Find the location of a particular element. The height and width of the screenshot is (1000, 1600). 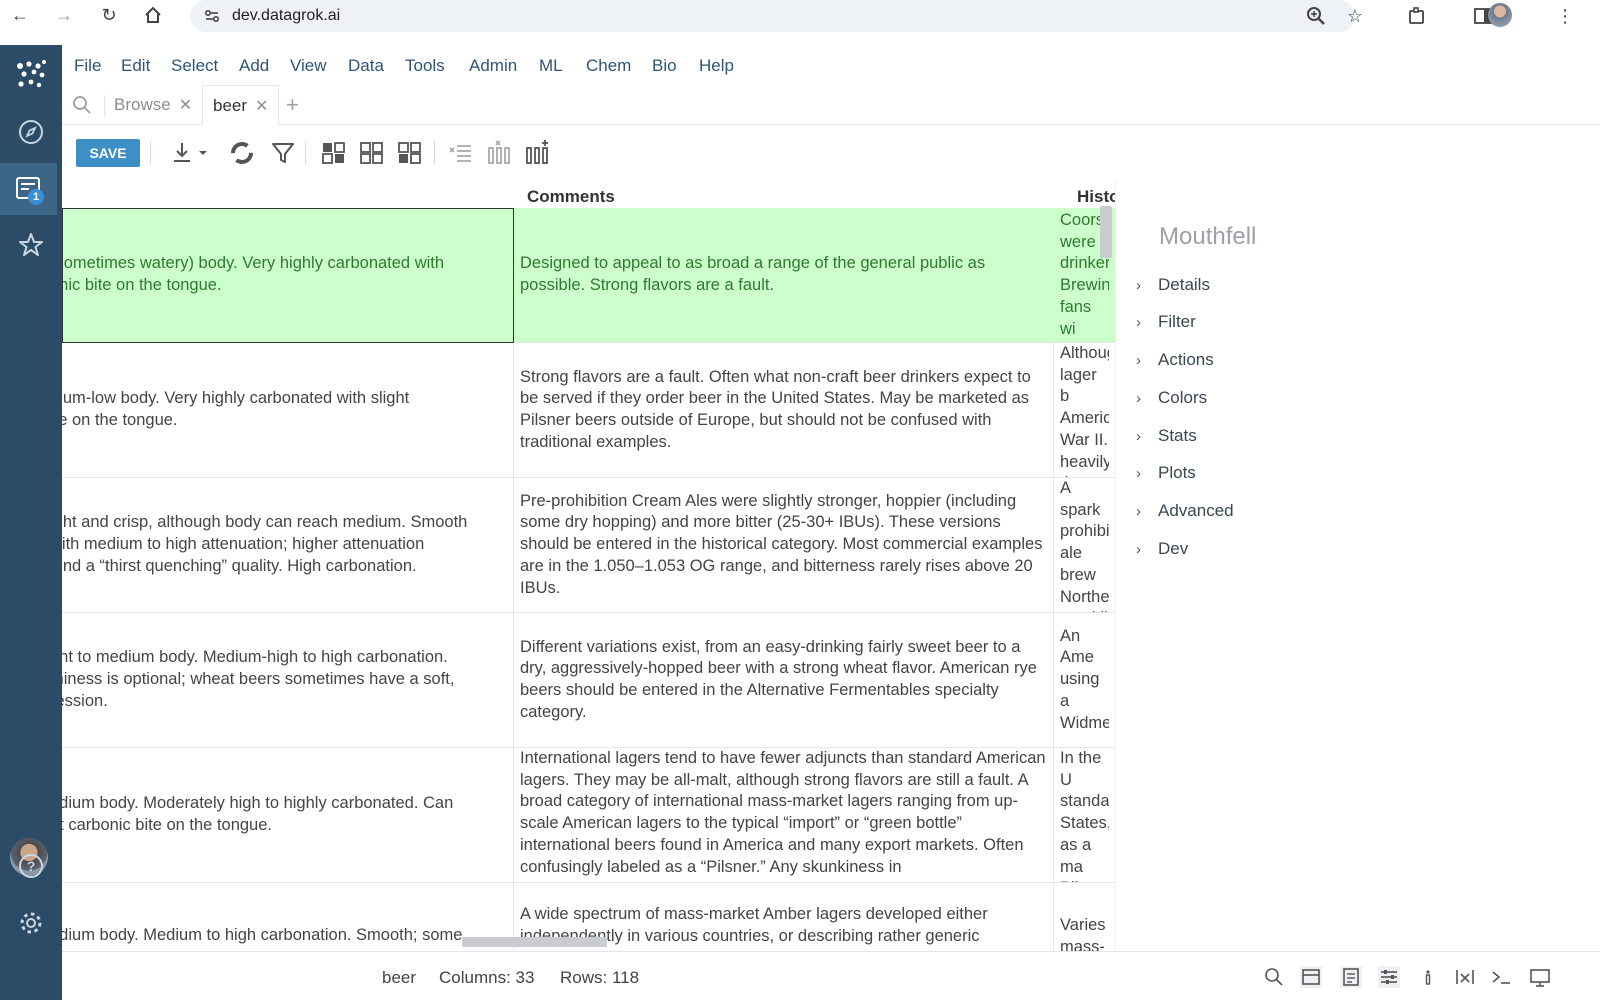

add-tab-plus-icon: + is located at coordinates (292, 105).